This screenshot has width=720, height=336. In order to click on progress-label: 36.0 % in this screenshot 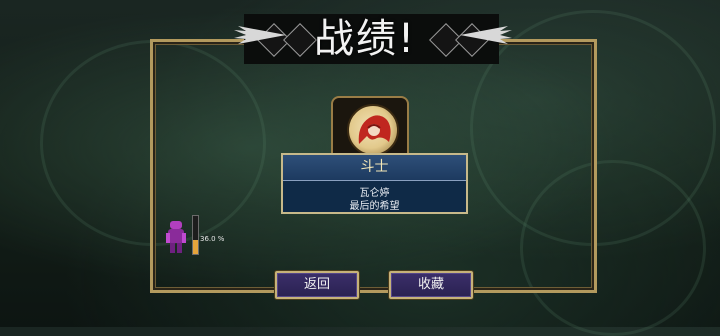, I will do `click(212, 239)`.